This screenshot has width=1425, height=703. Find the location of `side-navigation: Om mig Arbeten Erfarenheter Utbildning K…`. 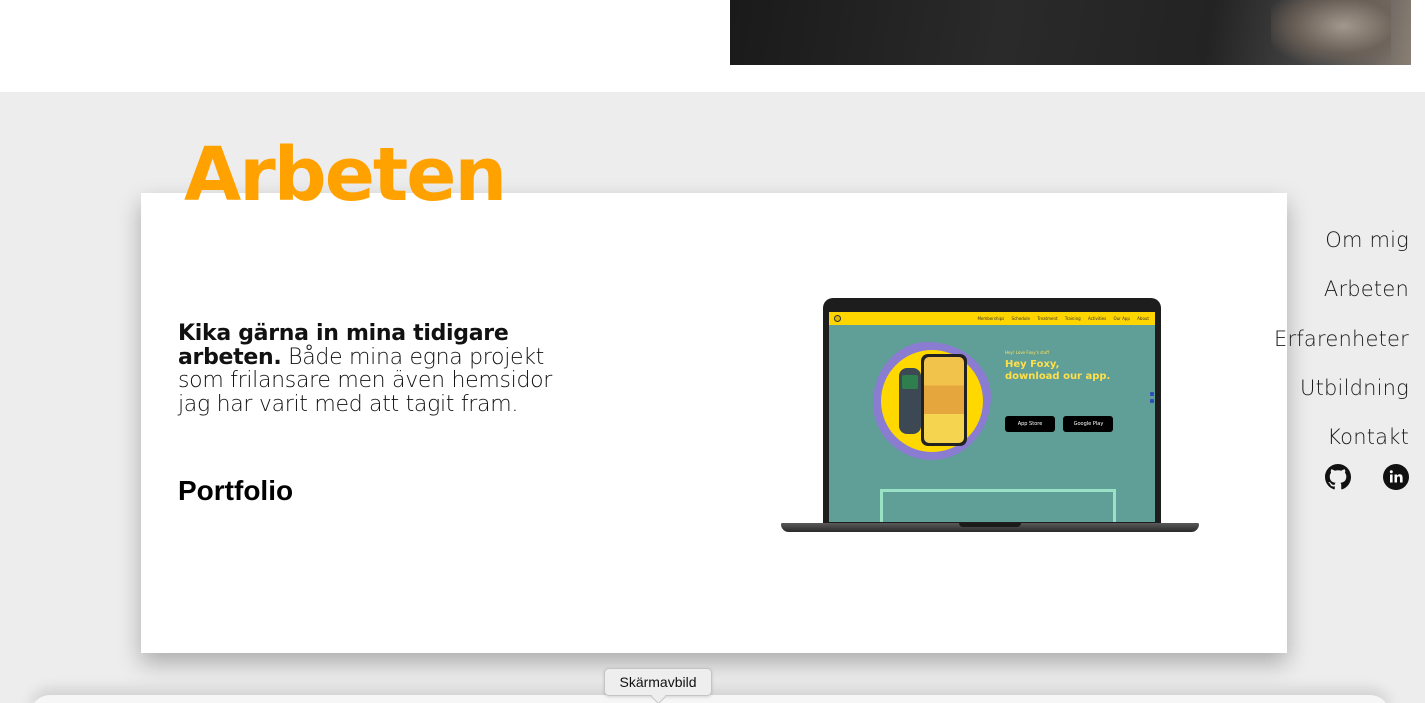

side-navigation: Om mig Arbeten Erfarenheter Utbildning K… is located at coordinates (1341, 348).